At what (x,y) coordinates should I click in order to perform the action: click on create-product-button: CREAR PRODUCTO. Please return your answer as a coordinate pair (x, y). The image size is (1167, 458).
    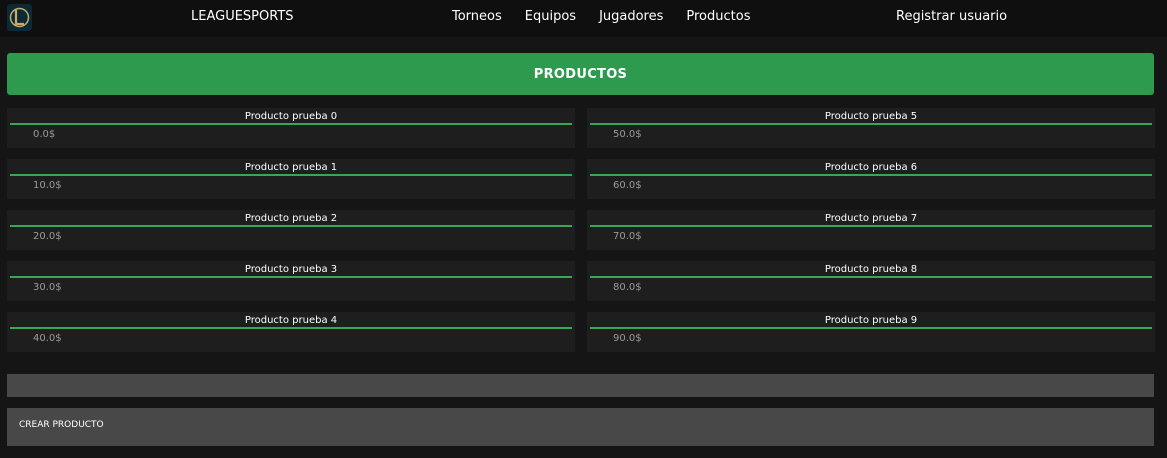
    Looking at the image, I should click on (580, 427).